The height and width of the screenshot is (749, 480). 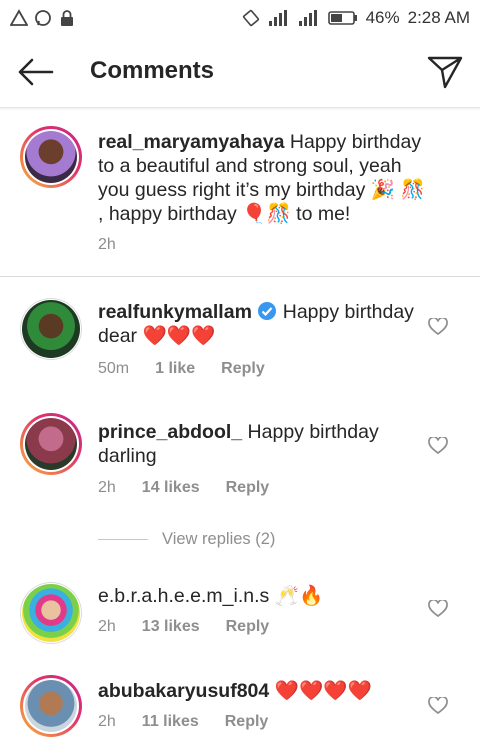 I want to click on username: e.b.r.a.h.e.e.m_i.n.s, so click(x=183, y=596).